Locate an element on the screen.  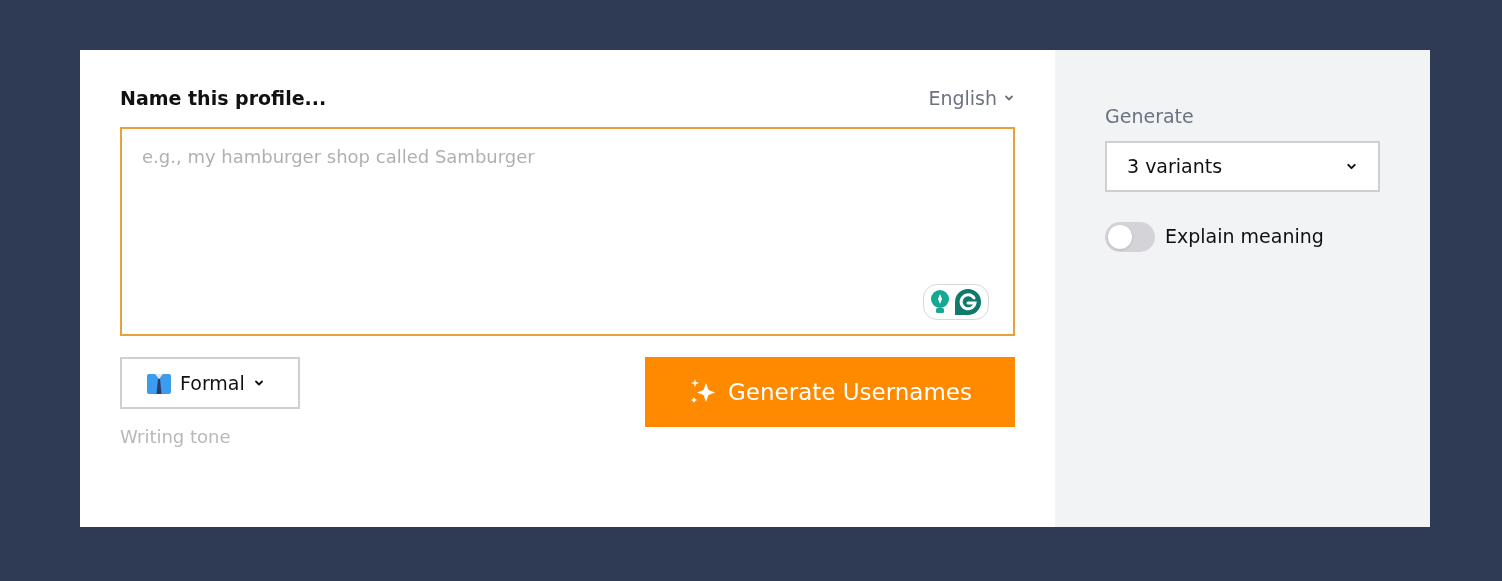
generate-label: Generate is located at coordinates (1150, 116).